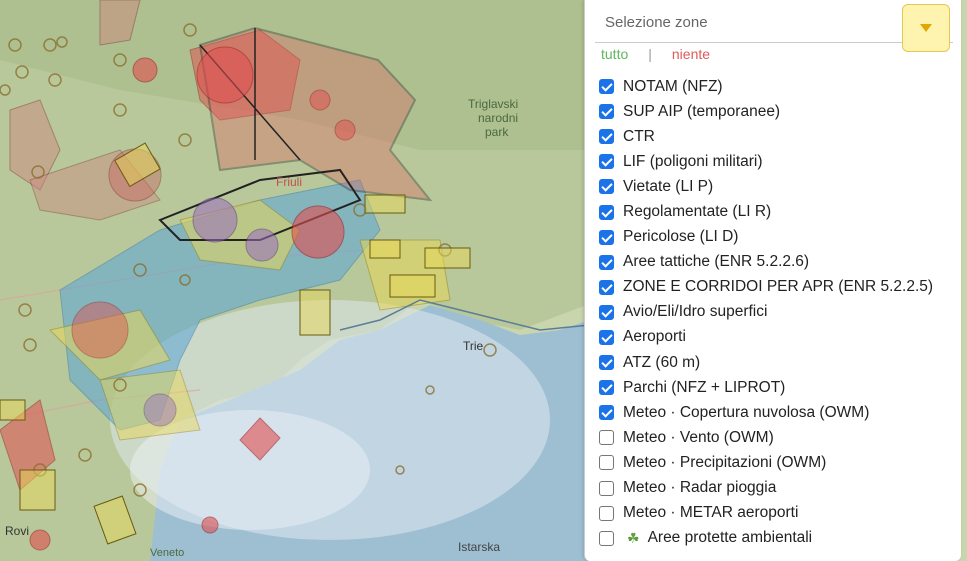  What do you see at coordinates (614, 54) in the screenshot?
I see `select-all-link: tutto` at bounding box center [614, 54].